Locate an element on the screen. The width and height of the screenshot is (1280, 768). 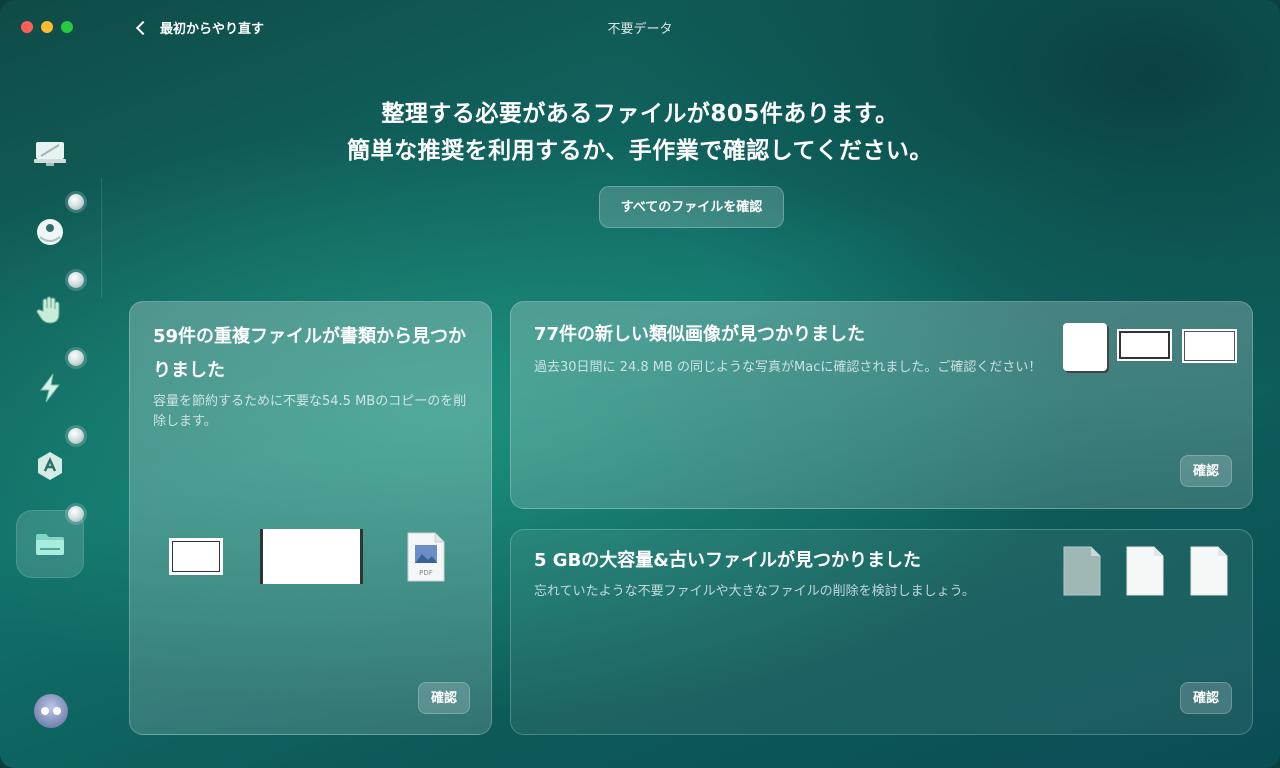
assistant-button is located at coordinates (51, 711).